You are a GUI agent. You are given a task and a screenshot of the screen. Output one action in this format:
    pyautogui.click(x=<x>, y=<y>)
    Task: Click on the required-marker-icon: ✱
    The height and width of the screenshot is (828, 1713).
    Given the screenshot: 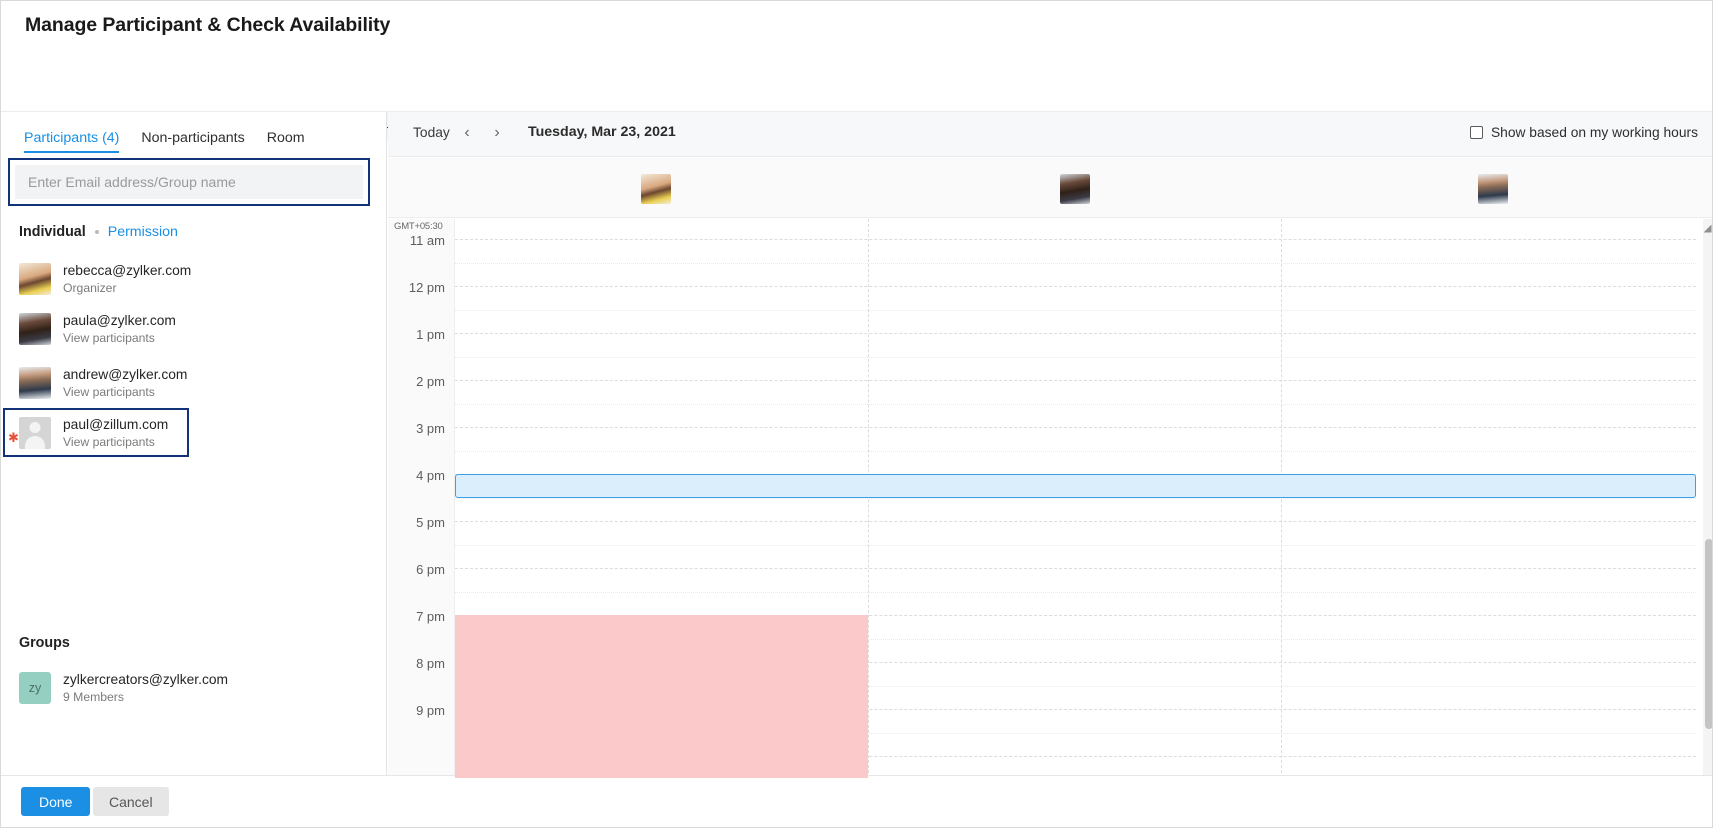 What is the action you would take?
    pyautogui.click(x=13, y=437)
    